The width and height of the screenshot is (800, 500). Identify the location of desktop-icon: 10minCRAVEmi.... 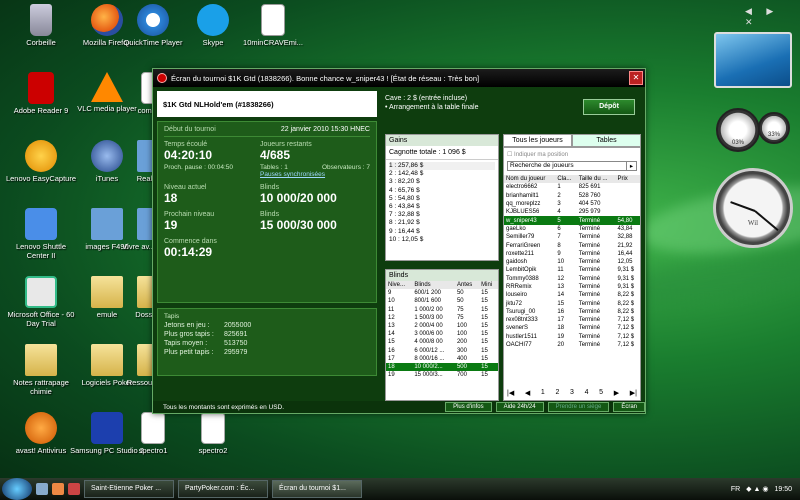
(273, 25).